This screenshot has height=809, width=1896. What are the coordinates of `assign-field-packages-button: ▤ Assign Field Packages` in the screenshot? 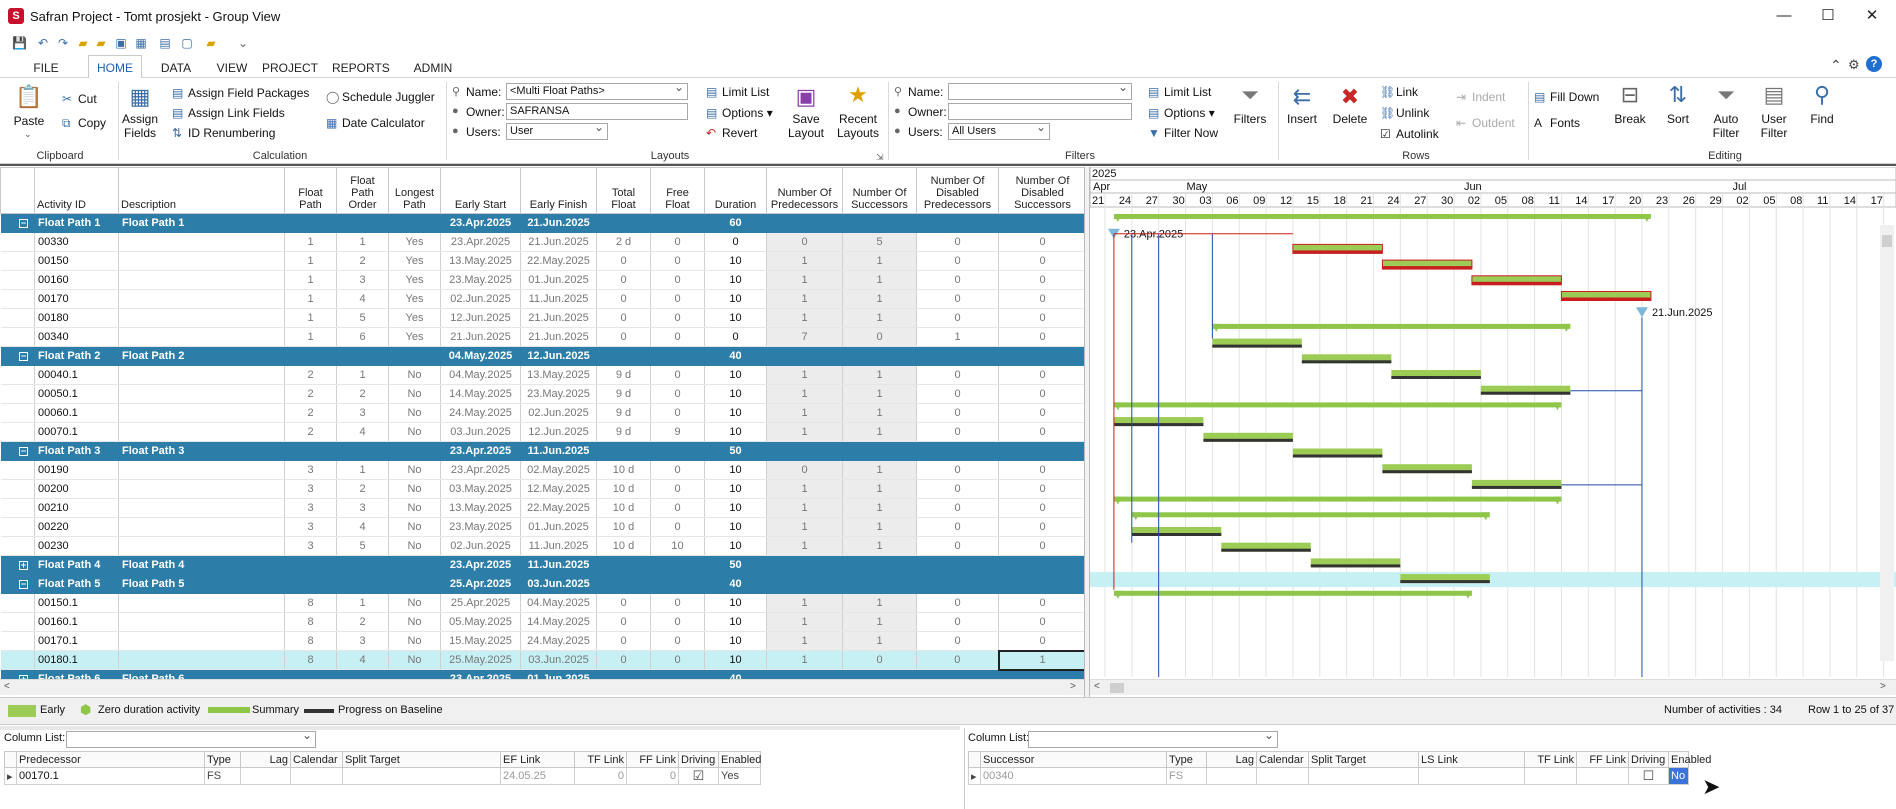 It's located at (240, 93).